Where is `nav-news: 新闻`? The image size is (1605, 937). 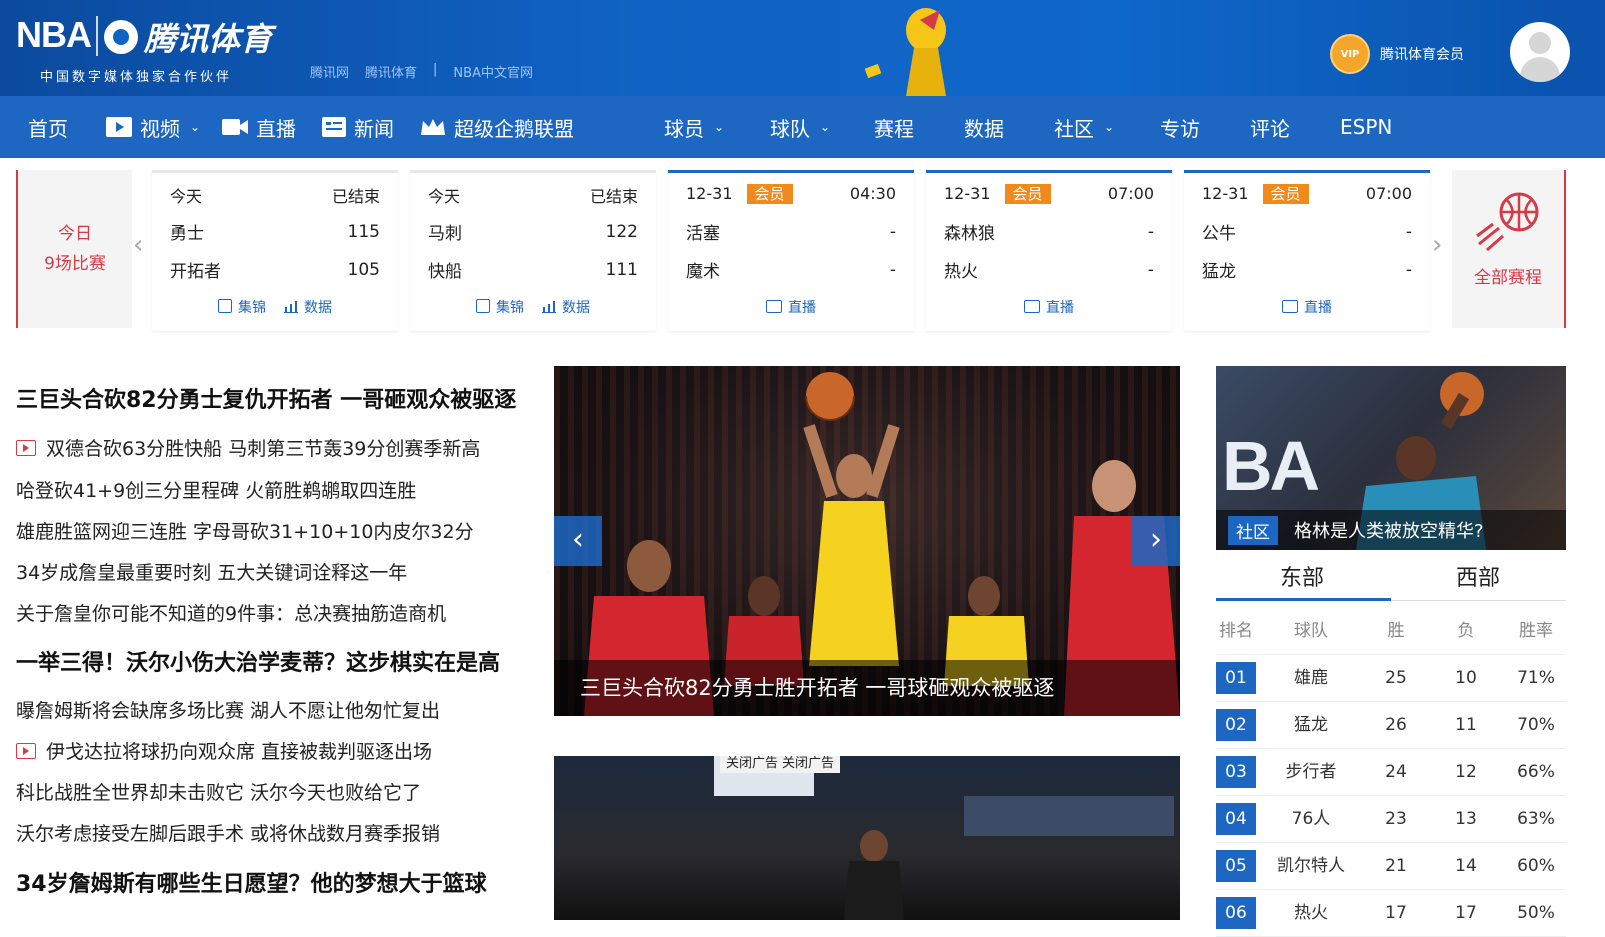 nav-news: 新闻 is located at coordinates (358, 127).